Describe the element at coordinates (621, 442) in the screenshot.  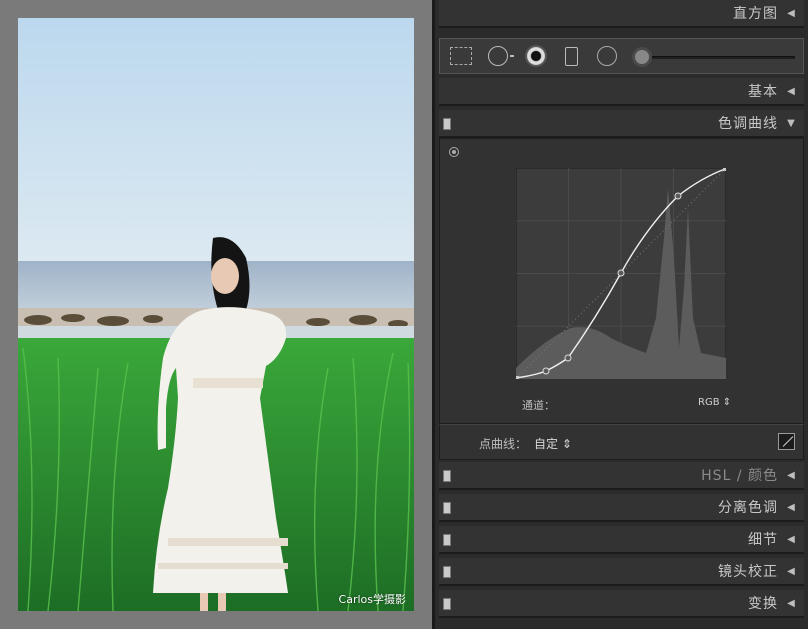
I see `point-curve-row: 点曲线： 自定 ⇕` at that location.